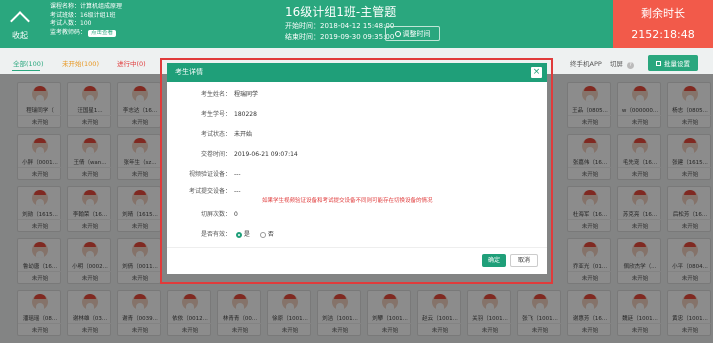 This screenshot has height=343, width=713. What do you see at coordinates (357, 247) in the screenshot?
I see `dialog-divider` at bounding box center [357, 247].